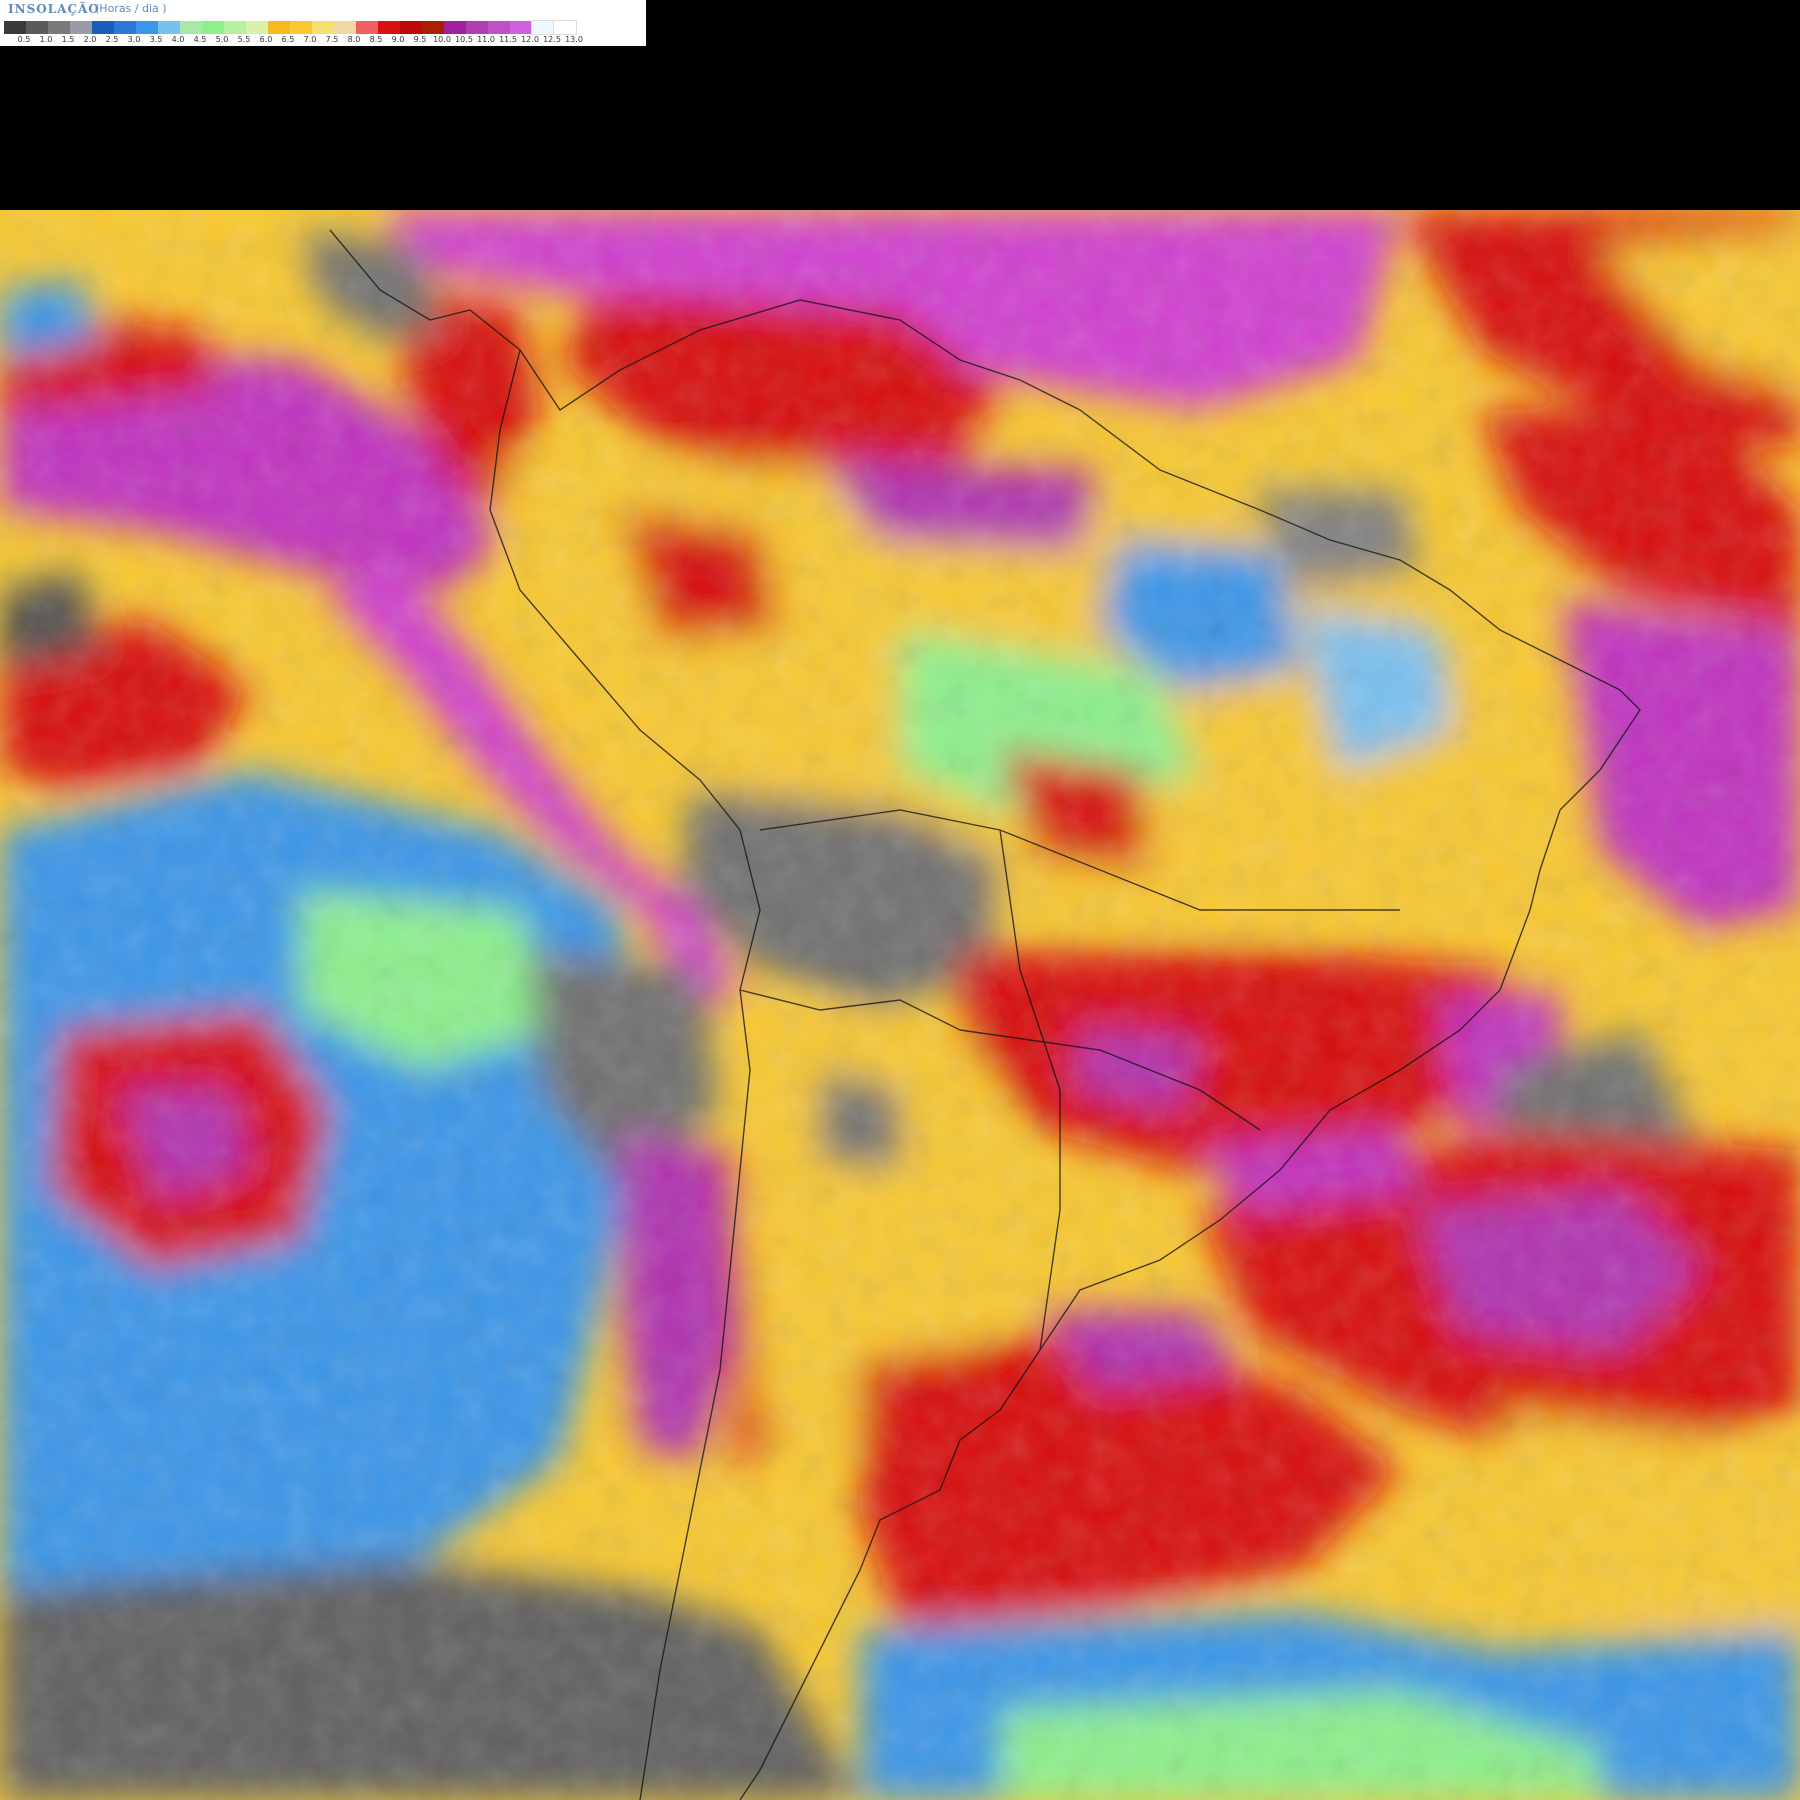 This screenshot has height=1800, width=1800. Describe the element at coordinates (244, 39) in the screenshot. I see `legend-tick: 5.5` at that location.